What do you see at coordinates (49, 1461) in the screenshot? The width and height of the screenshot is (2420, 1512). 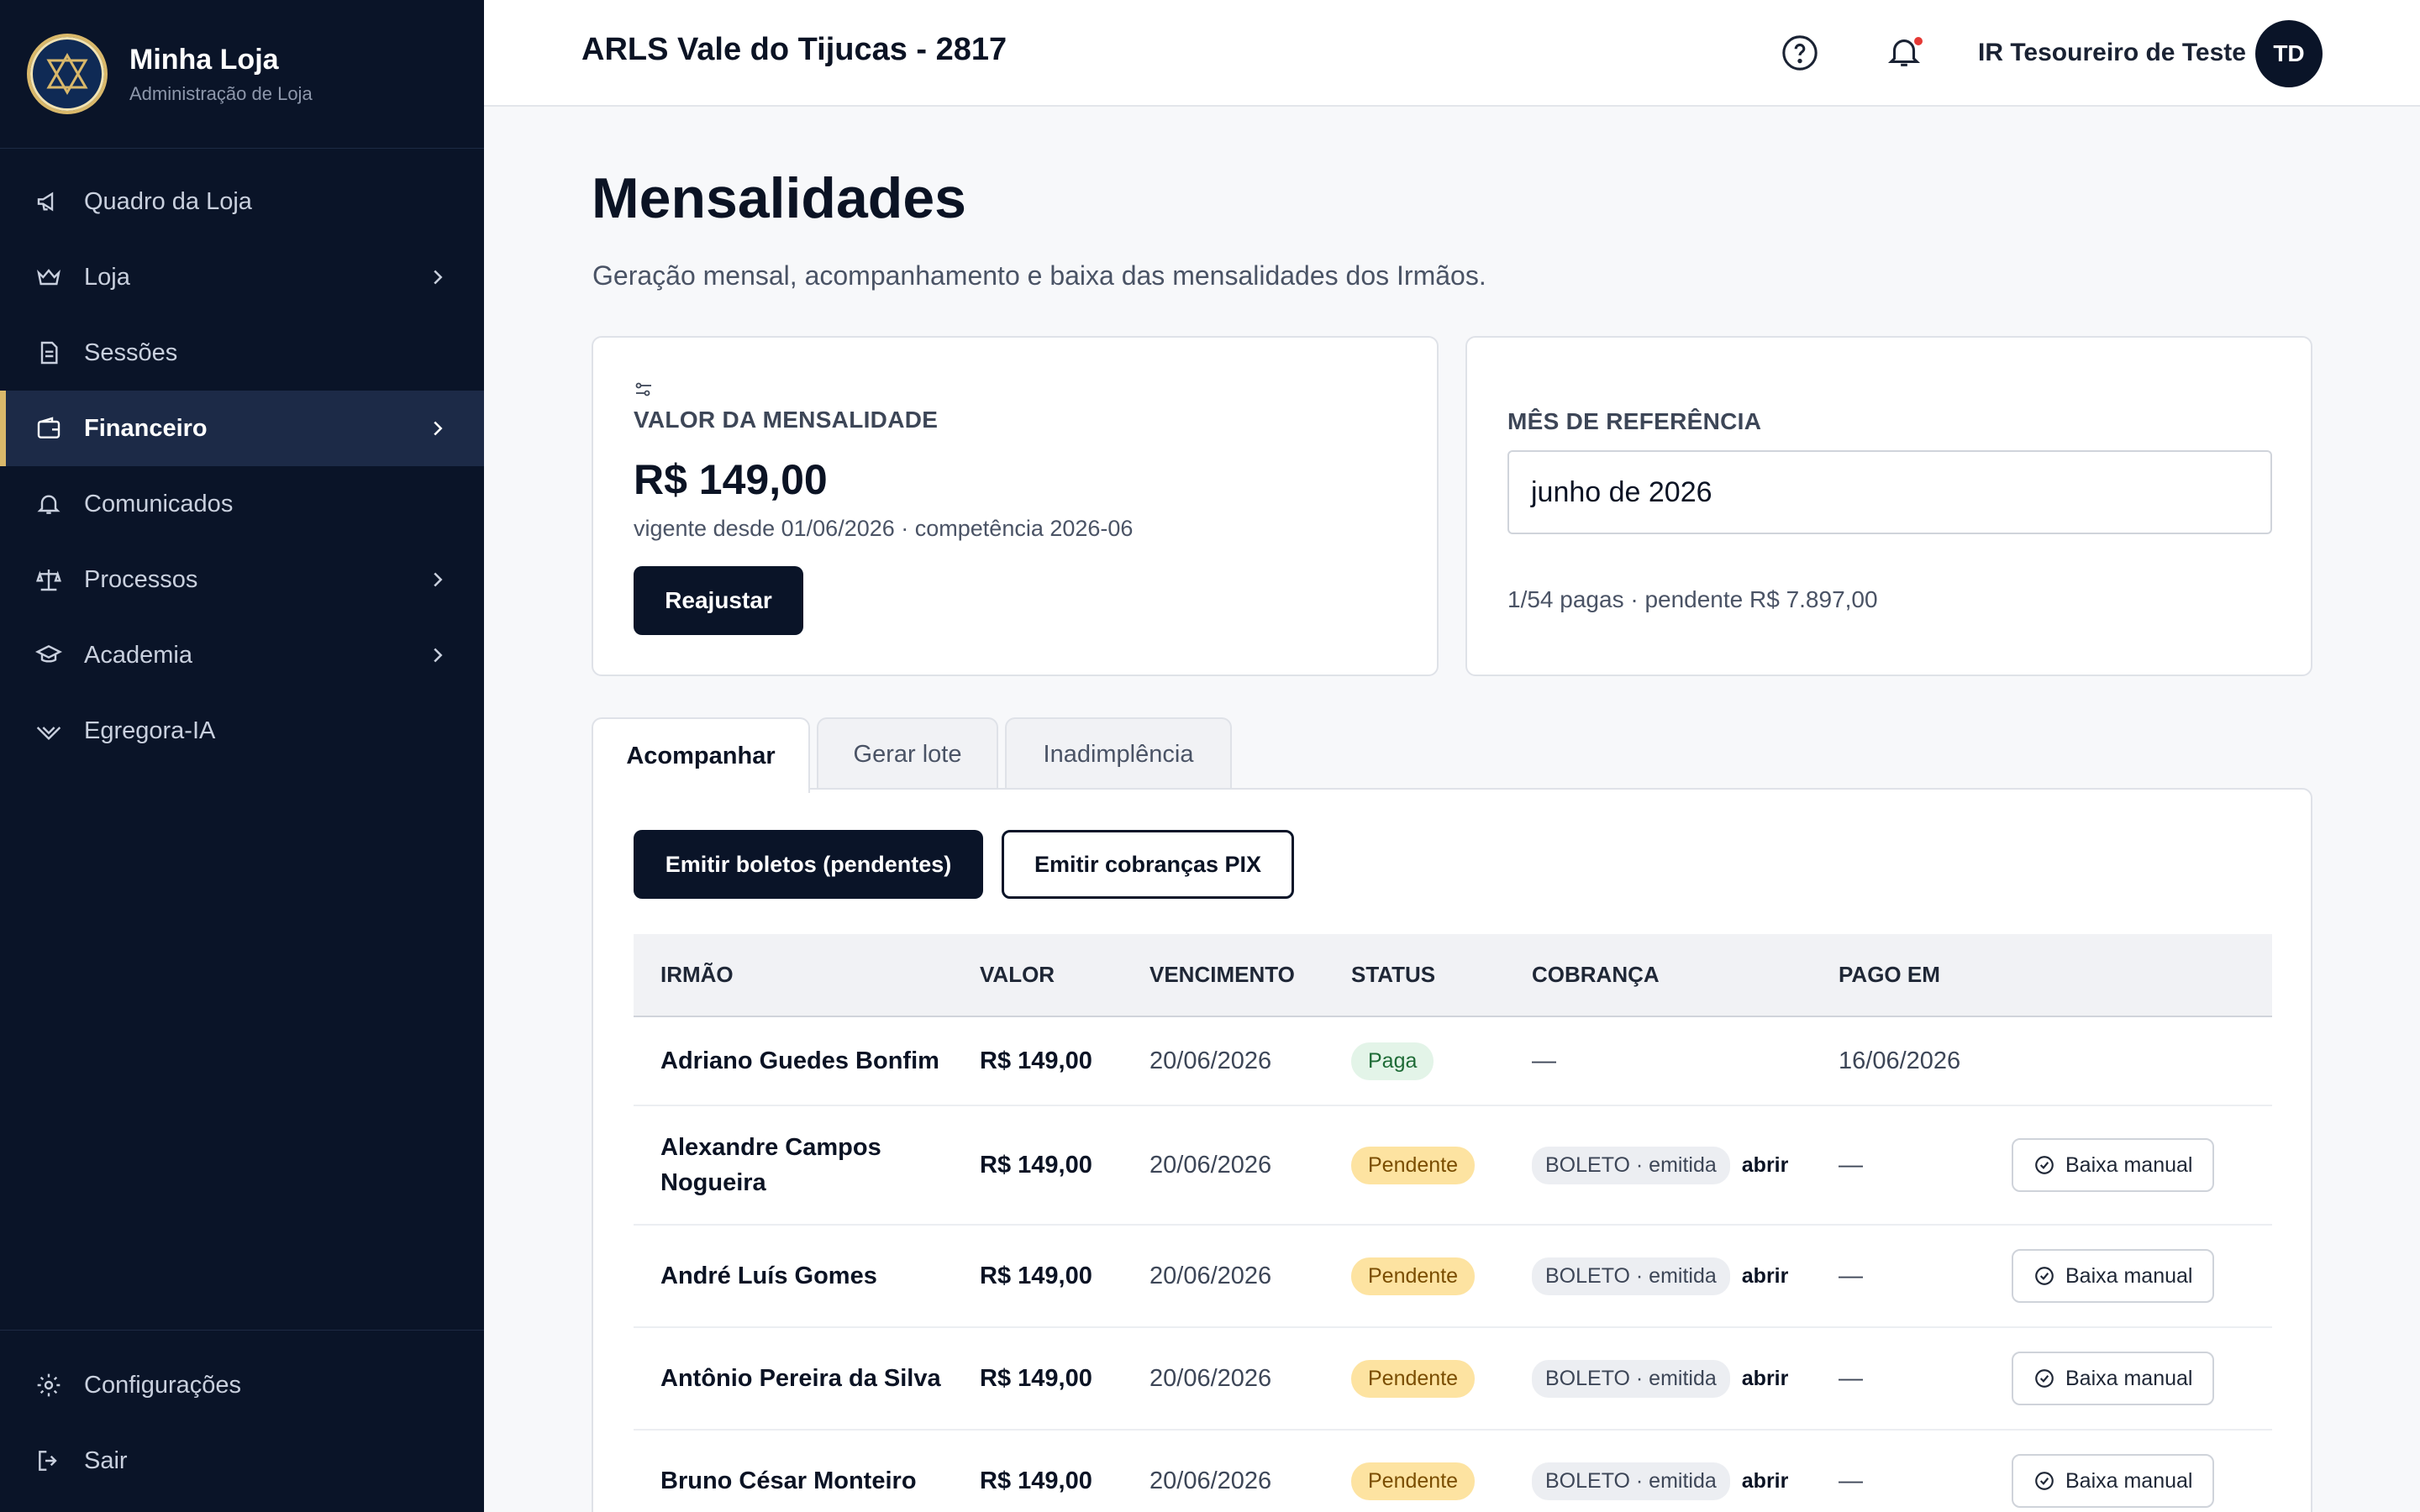 I see `logout-icon` at bounding box center [49, 1461].